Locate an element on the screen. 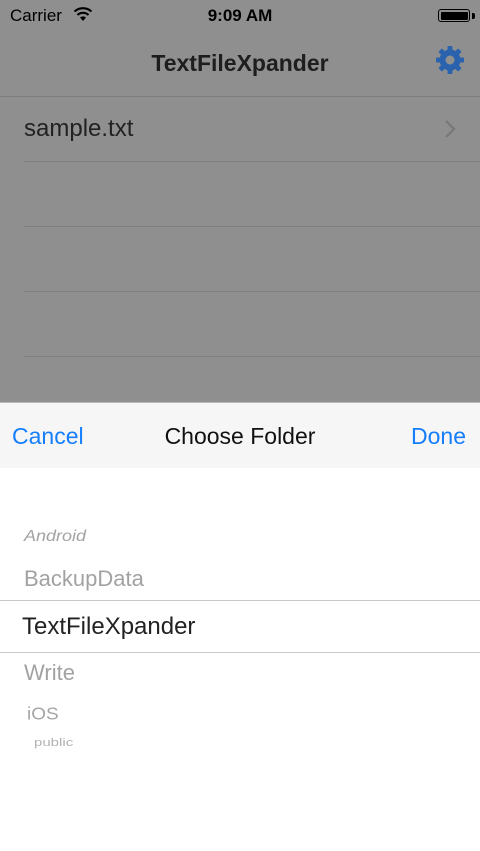  picker-option: iOS is located at coordinates (43, 715).